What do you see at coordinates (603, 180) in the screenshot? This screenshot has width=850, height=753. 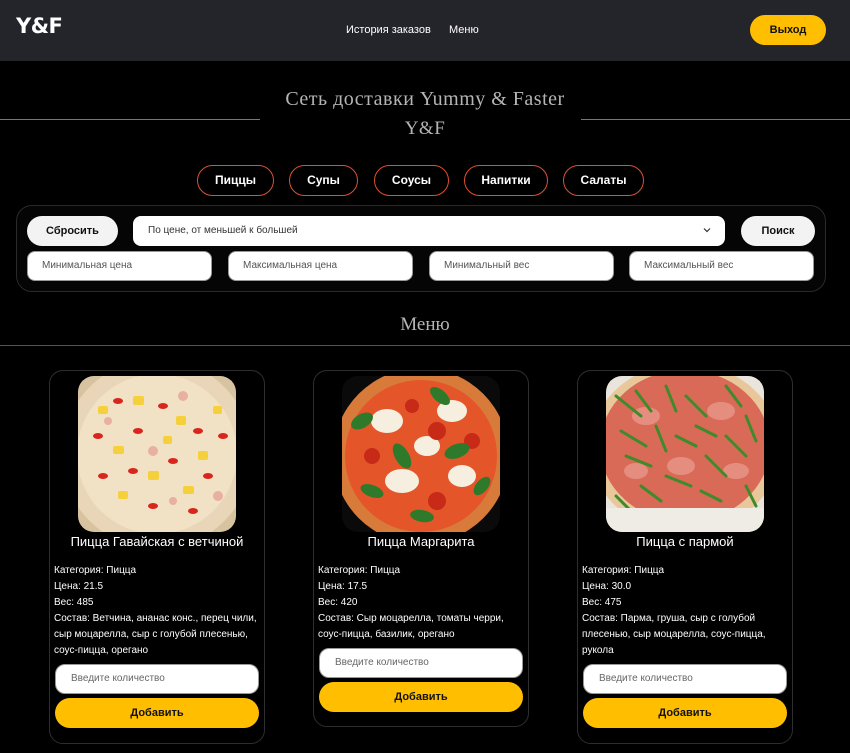 I see `category-salads-button: Салаты` at bounding box center [603, 180].